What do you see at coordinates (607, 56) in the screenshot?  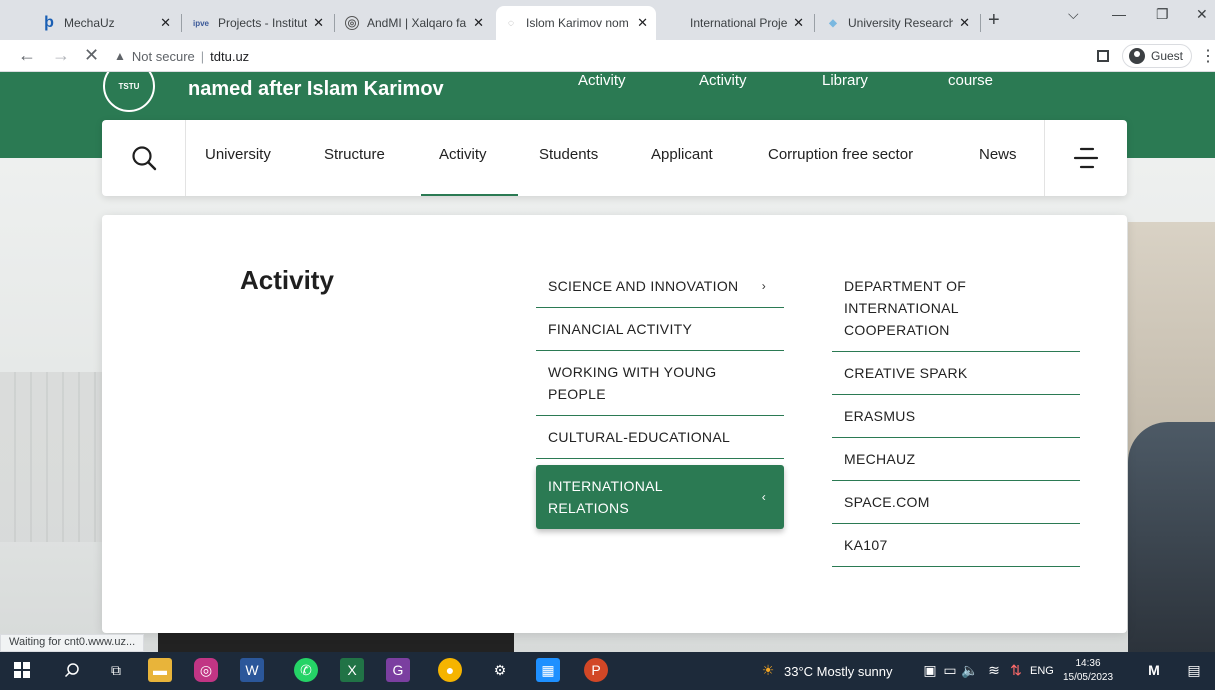 I see `address-bar-row: ← → ✕ ▲ Not secure | tdtu.uz Guest ⋮` at bounding box center [607, 56].